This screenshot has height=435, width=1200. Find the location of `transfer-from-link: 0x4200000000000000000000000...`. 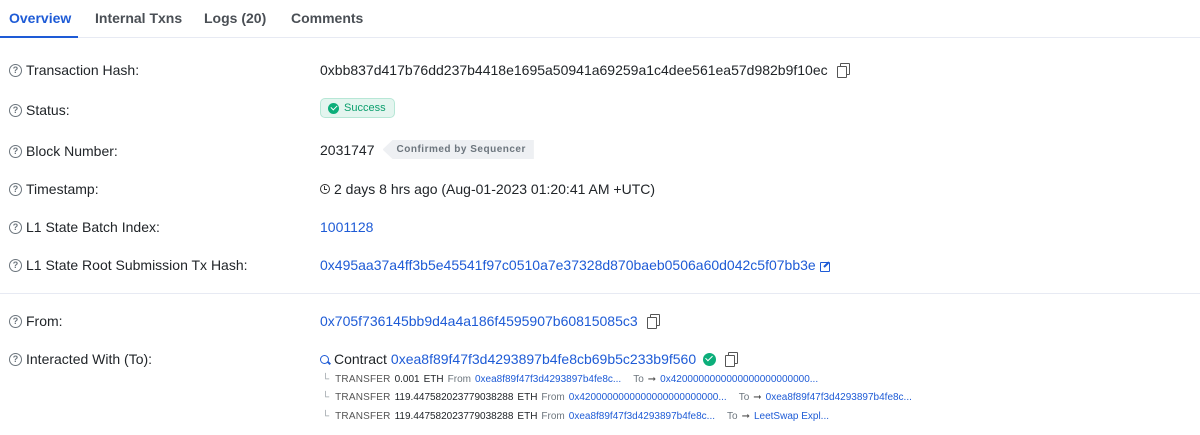

transfer-from-link: 0x4200000000000000000000000... is located at coordinates (648, 397).